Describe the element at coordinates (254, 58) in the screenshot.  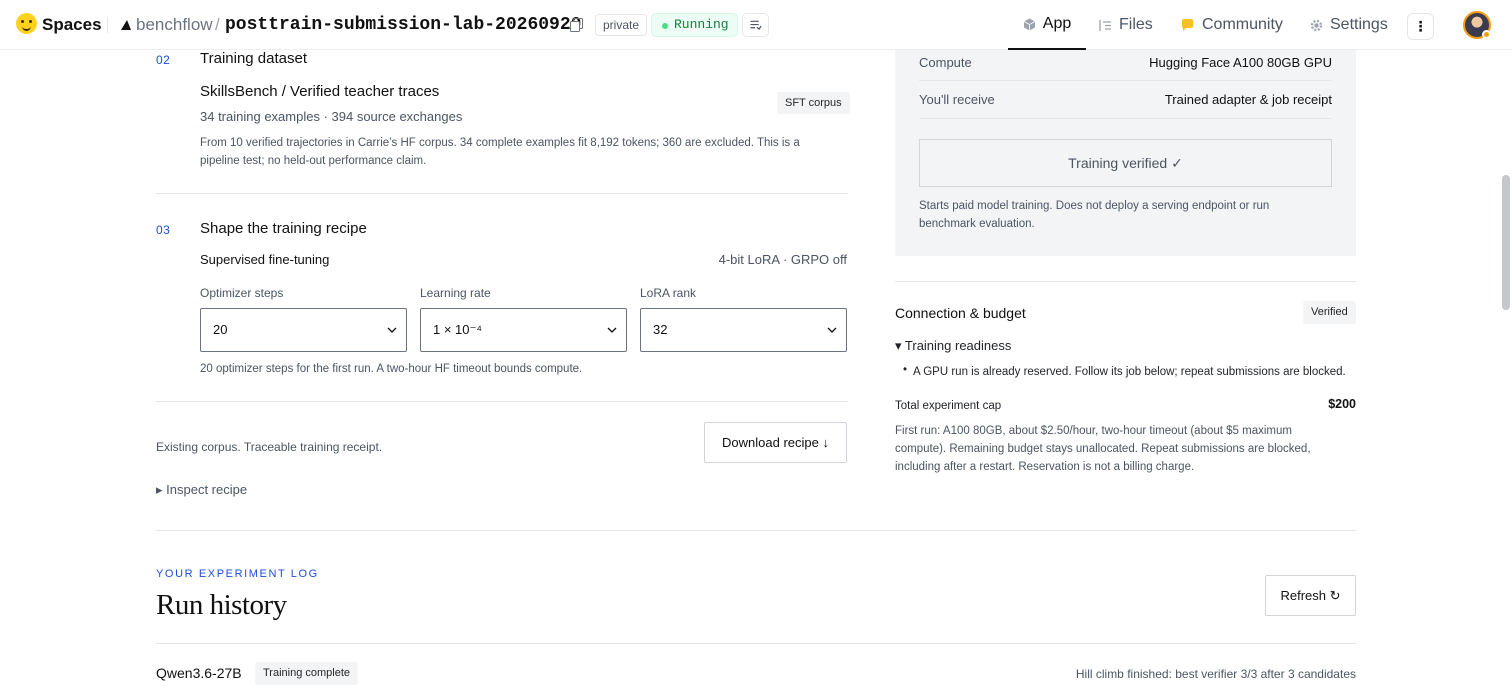
I see `section-title: Training dataset` at that location.